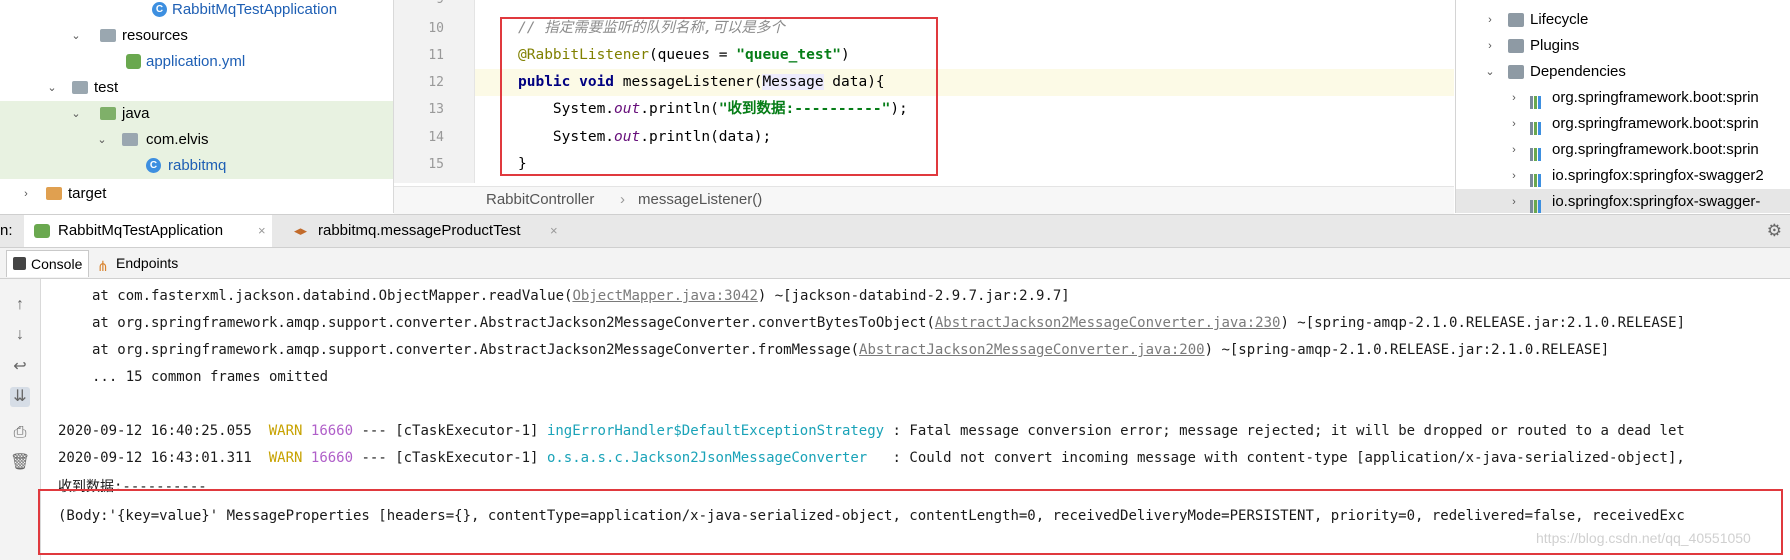  What do you see at coordinates (20, 463) in the screenshot?
I see `trash-icon: 🗑` at bounding box center [20, 463].